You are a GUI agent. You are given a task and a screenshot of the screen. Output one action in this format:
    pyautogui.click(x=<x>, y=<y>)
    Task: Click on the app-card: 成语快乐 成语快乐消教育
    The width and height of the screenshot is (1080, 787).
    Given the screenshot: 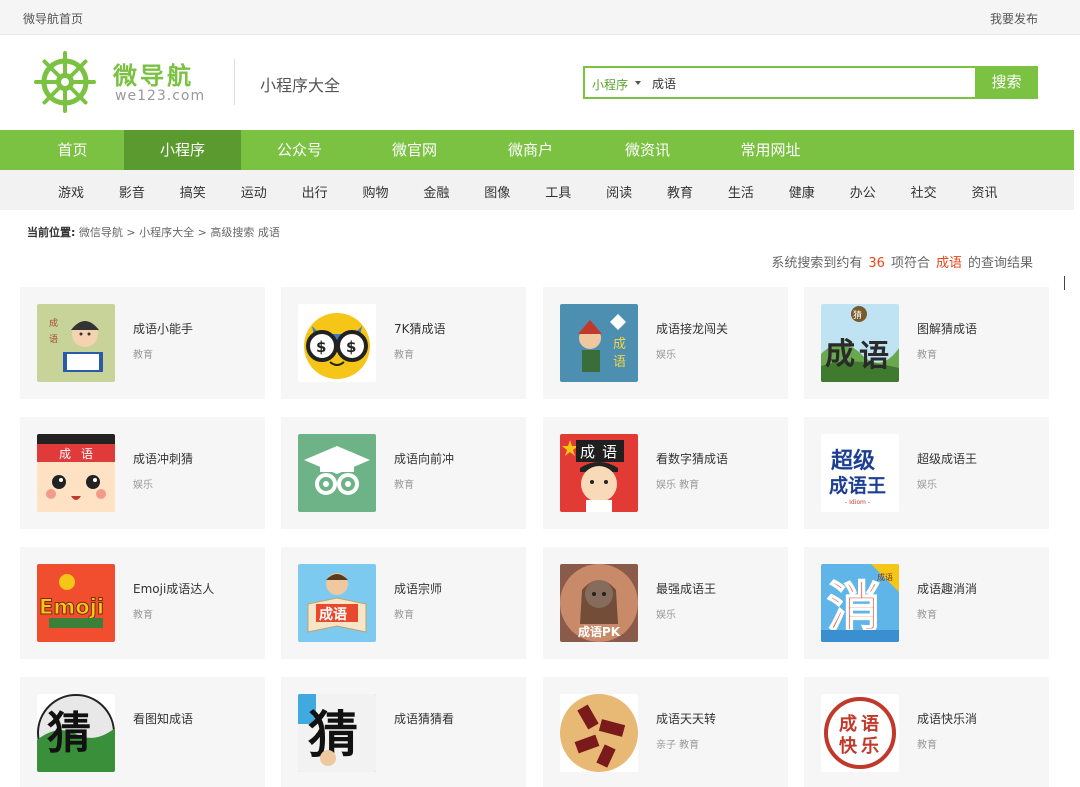 What is the action you would take?
    pyautogui.click(x=926, y=732)
    